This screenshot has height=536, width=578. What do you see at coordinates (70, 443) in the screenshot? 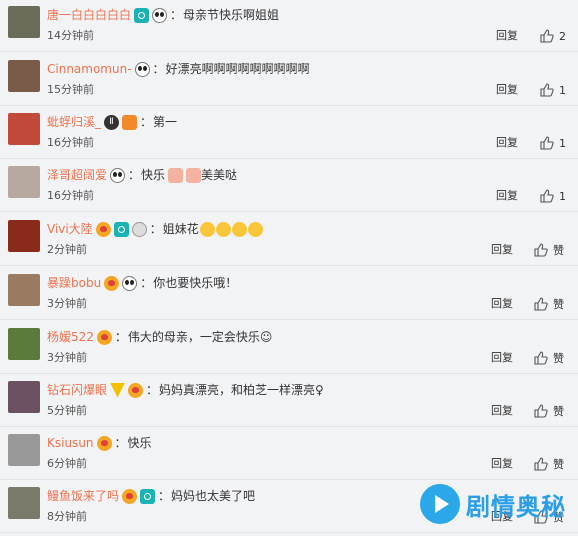
I see `username-link: Ksiusun` at bounding box center [70, 443].